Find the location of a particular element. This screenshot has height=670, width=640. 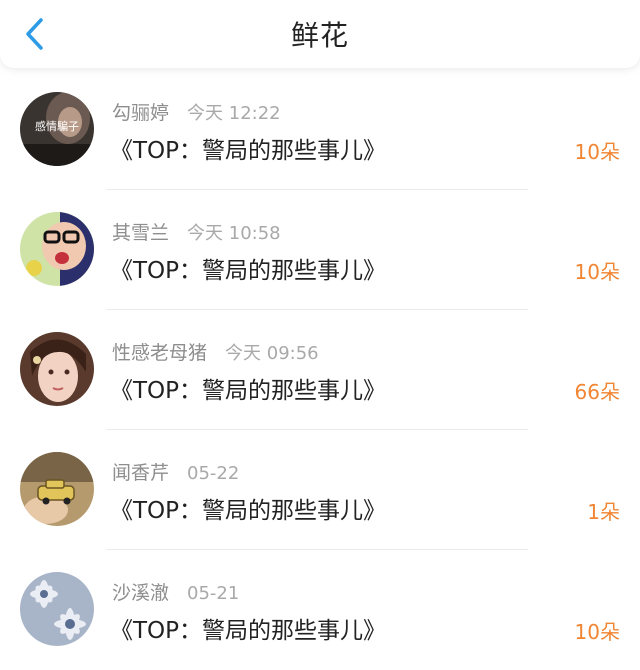

user-name: 其雪兰 今天 10:58 is located at coordinates (196, 231).